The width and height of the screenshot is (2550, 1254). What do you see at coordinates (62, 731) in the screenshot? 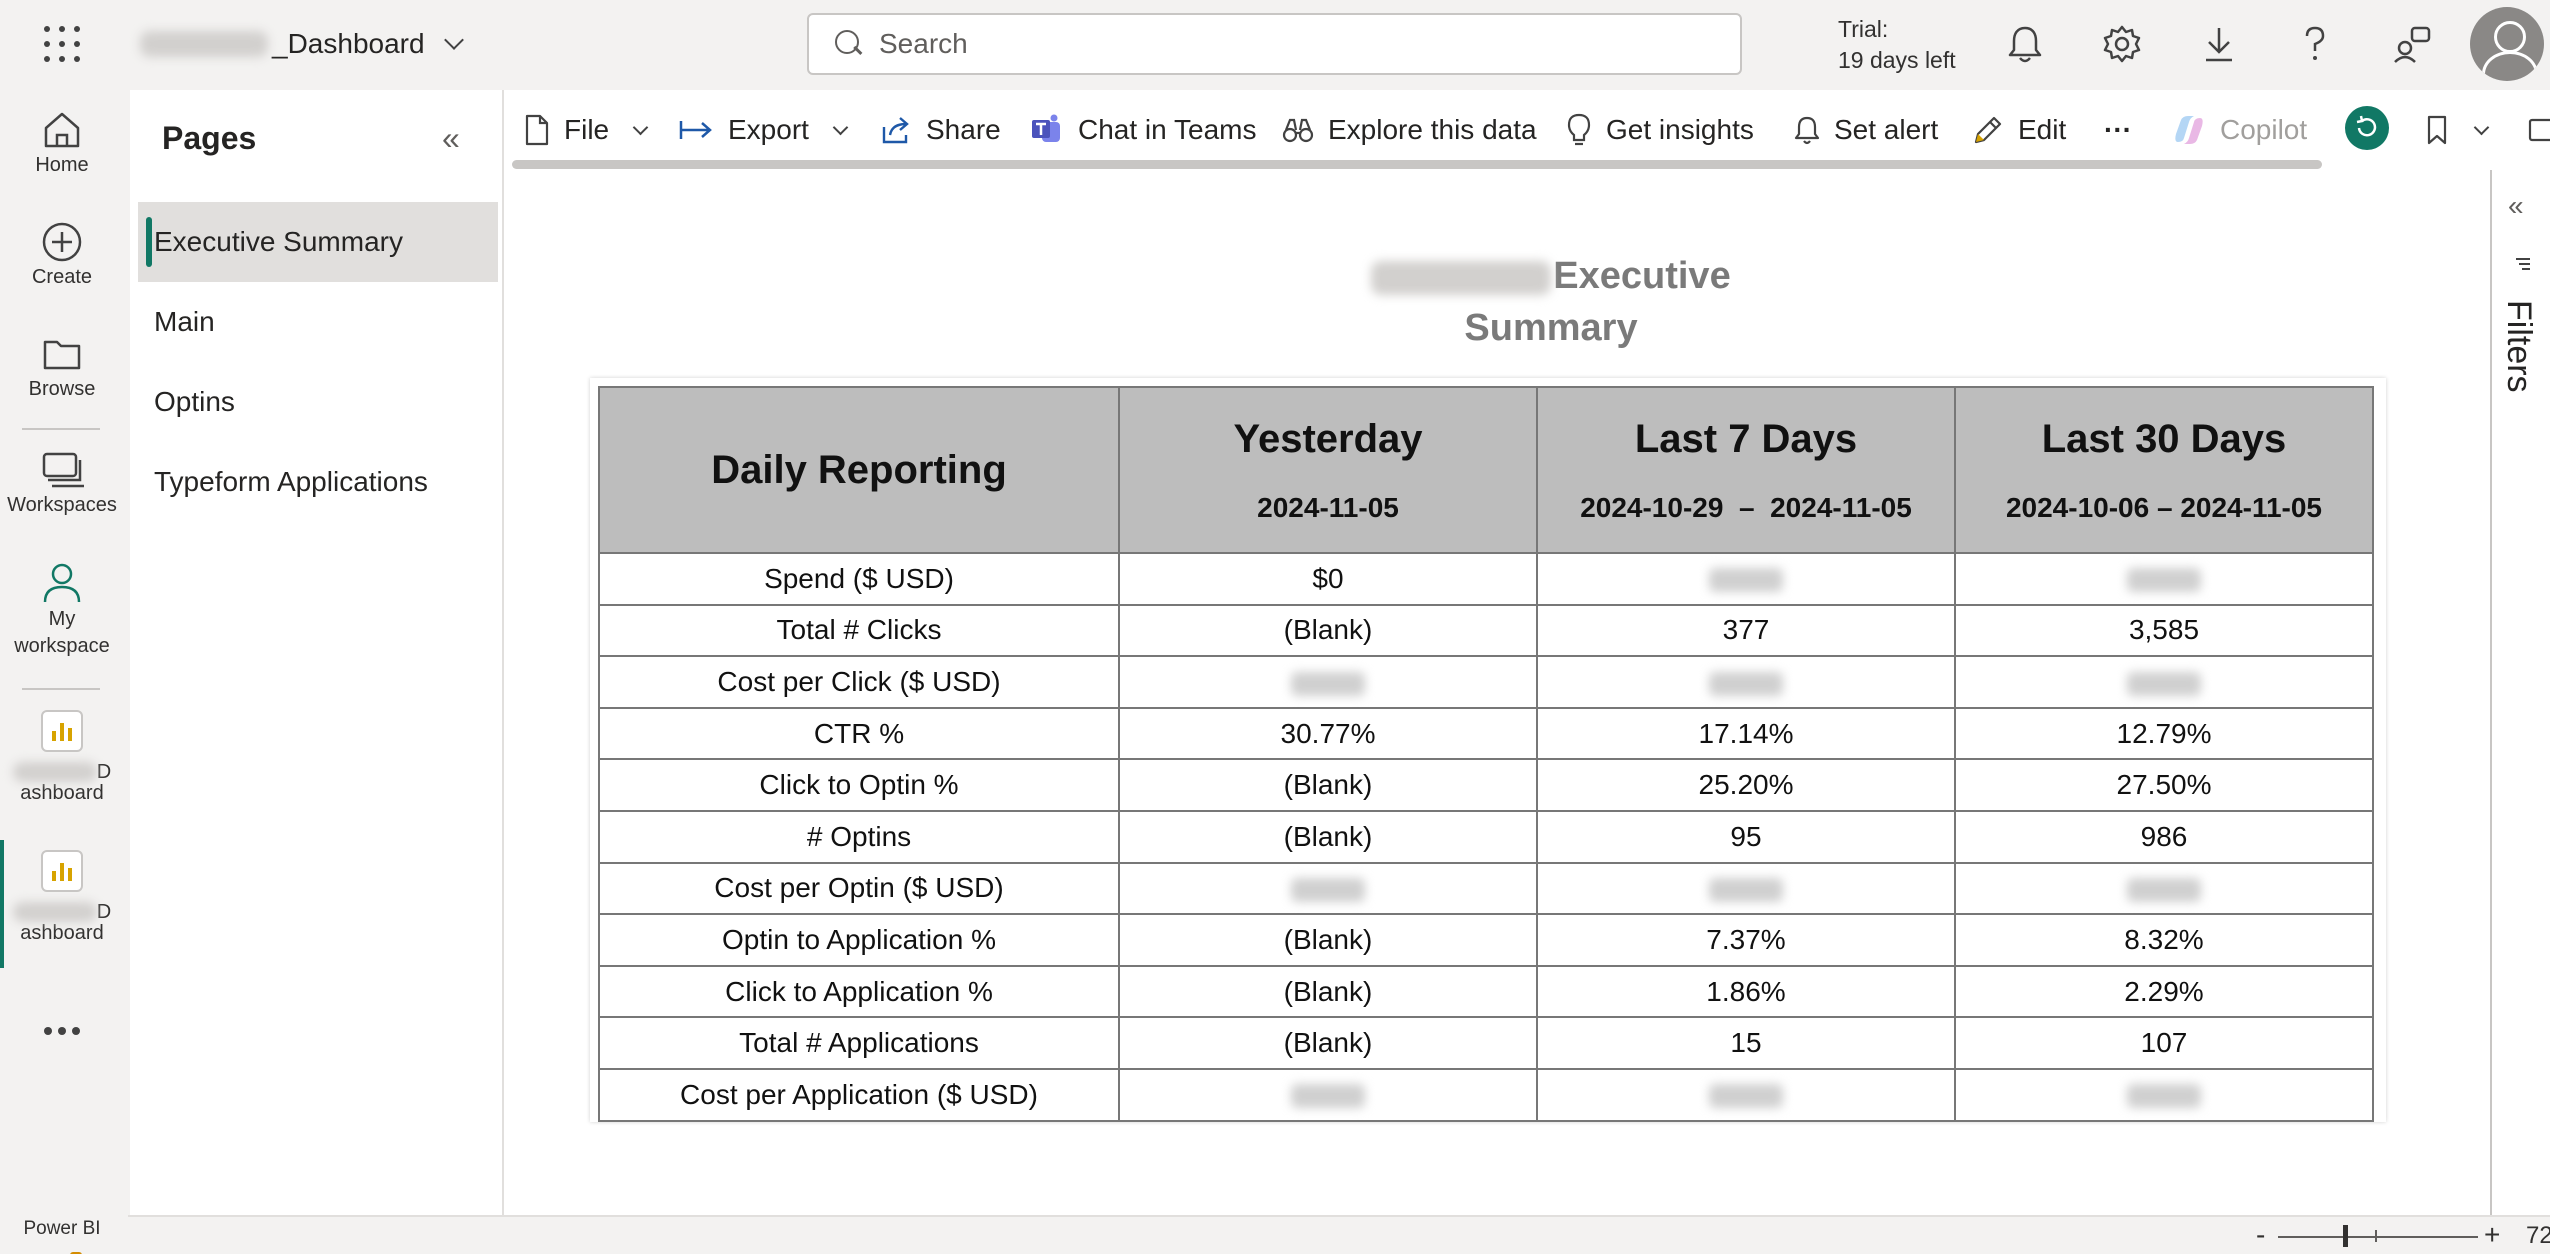
I see `report-bar-chart-icon` at bounding box center [62, 731].